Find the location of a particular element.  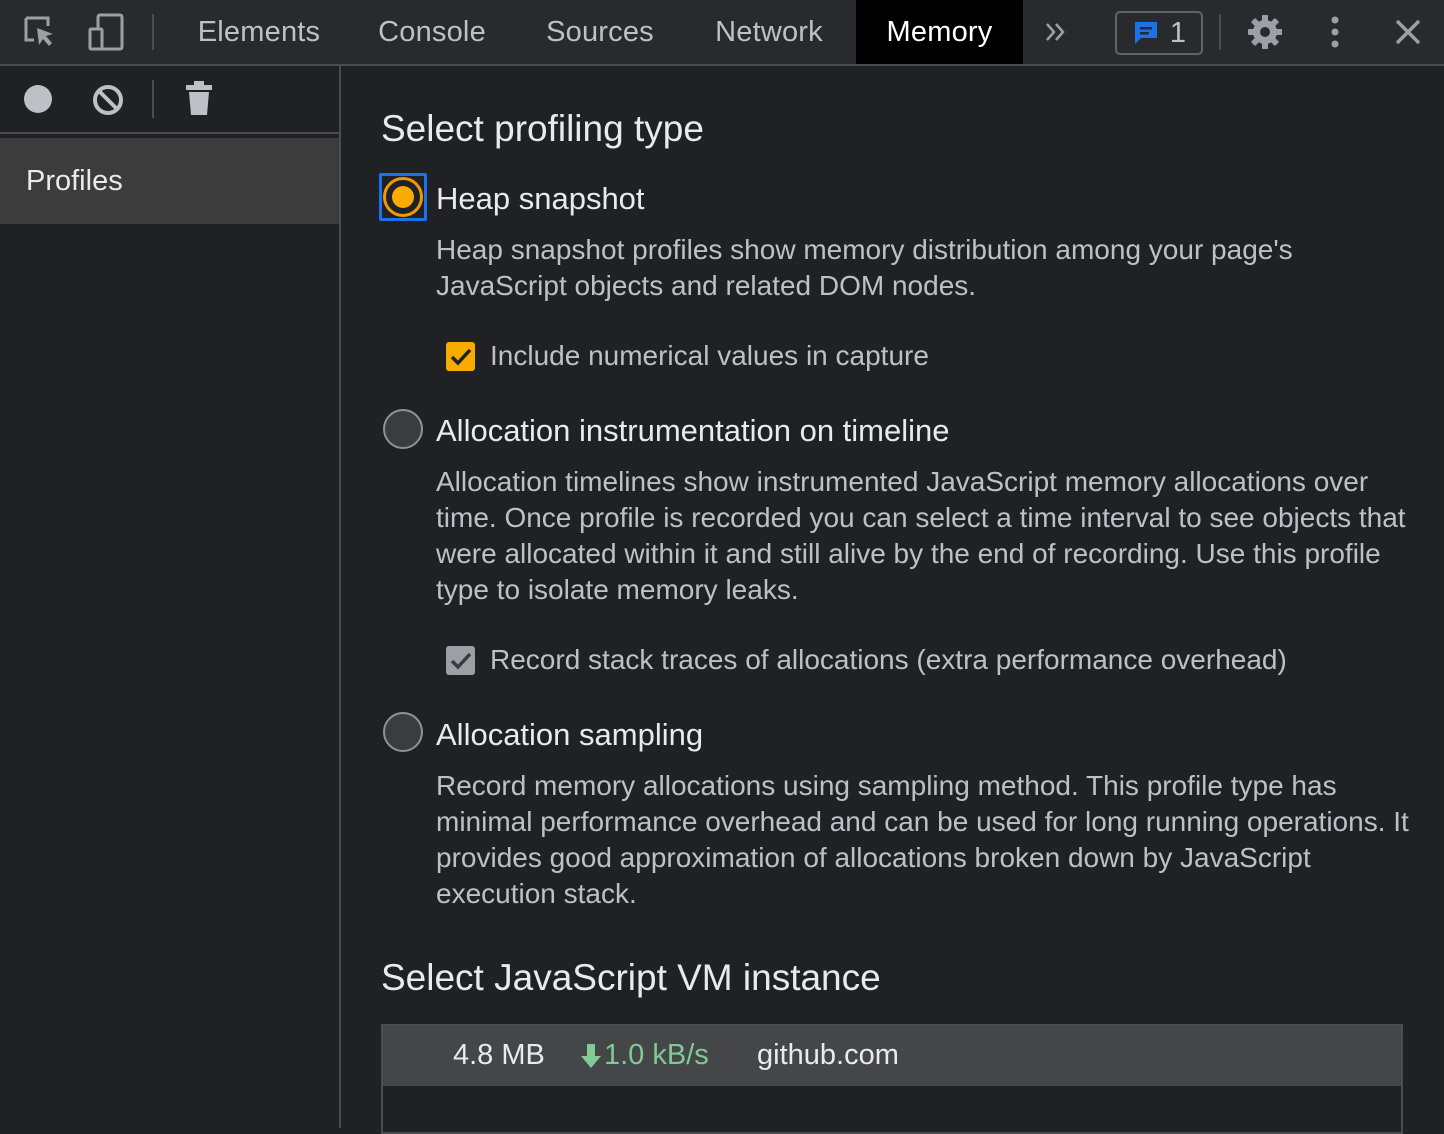

message-icon is located at coordinates (1146, 33).